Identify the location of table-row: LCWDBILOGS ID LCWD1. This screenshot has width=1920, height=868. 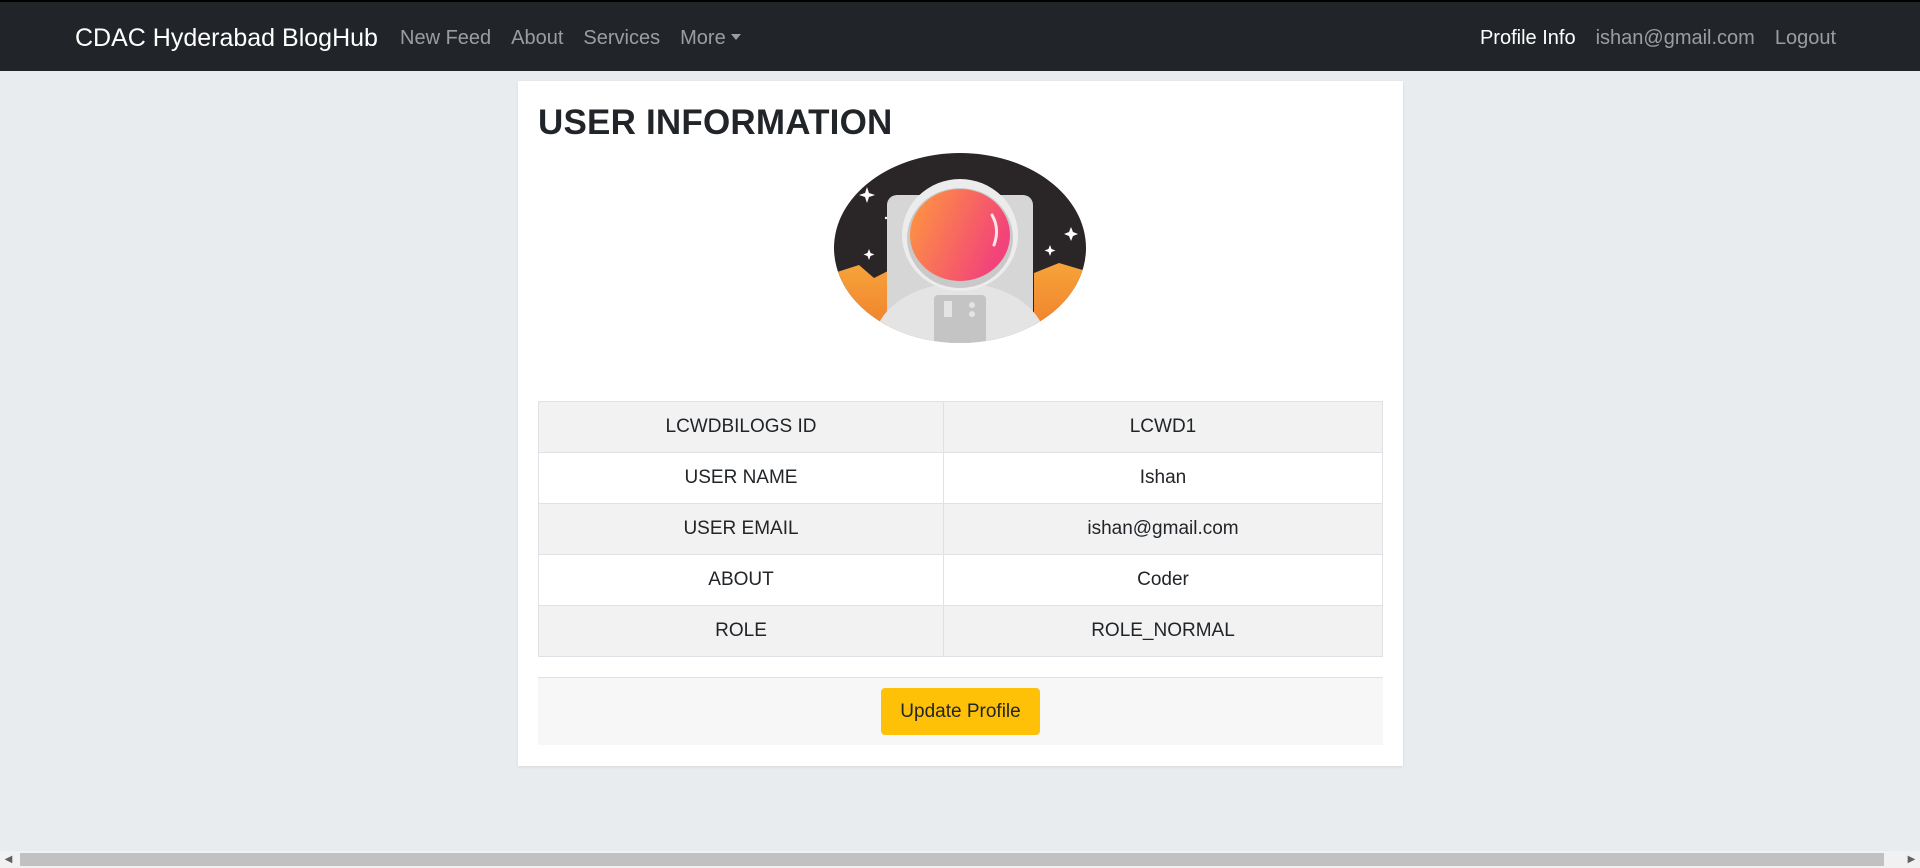
(960, 427).